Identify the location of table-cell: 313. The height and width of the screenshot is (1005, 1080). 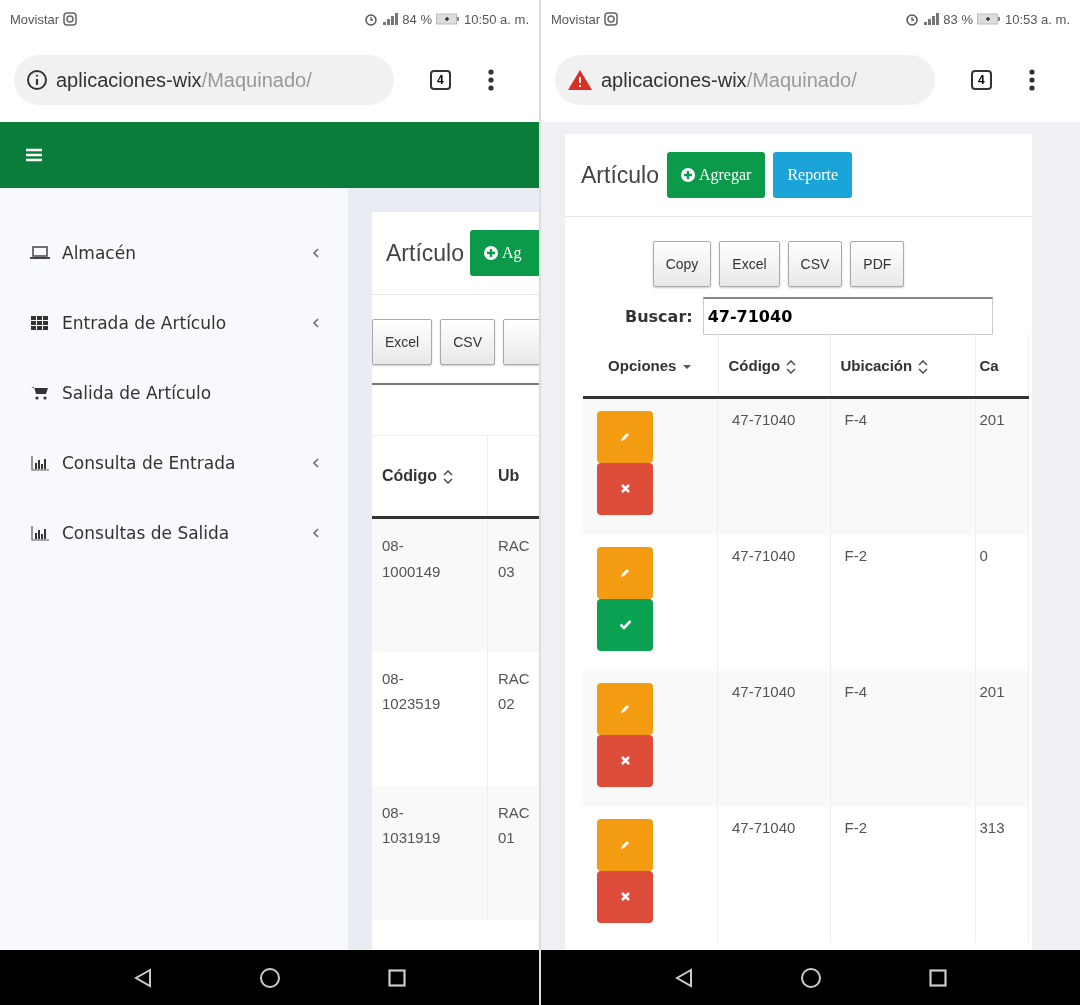
(1002, 874).